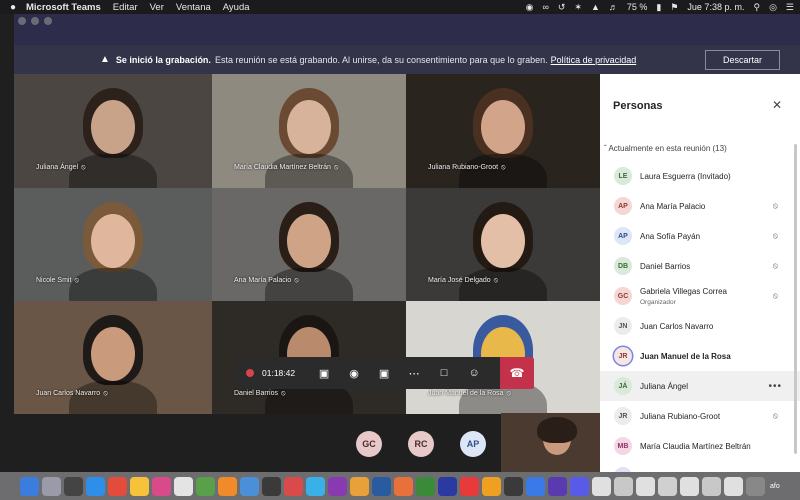 Image resolution: width=800 pixels, height=500 pixels. Describe the element at coordinates (236, 7) in the screenshot. I see `menu-ayuda: Ayuda` at that location.